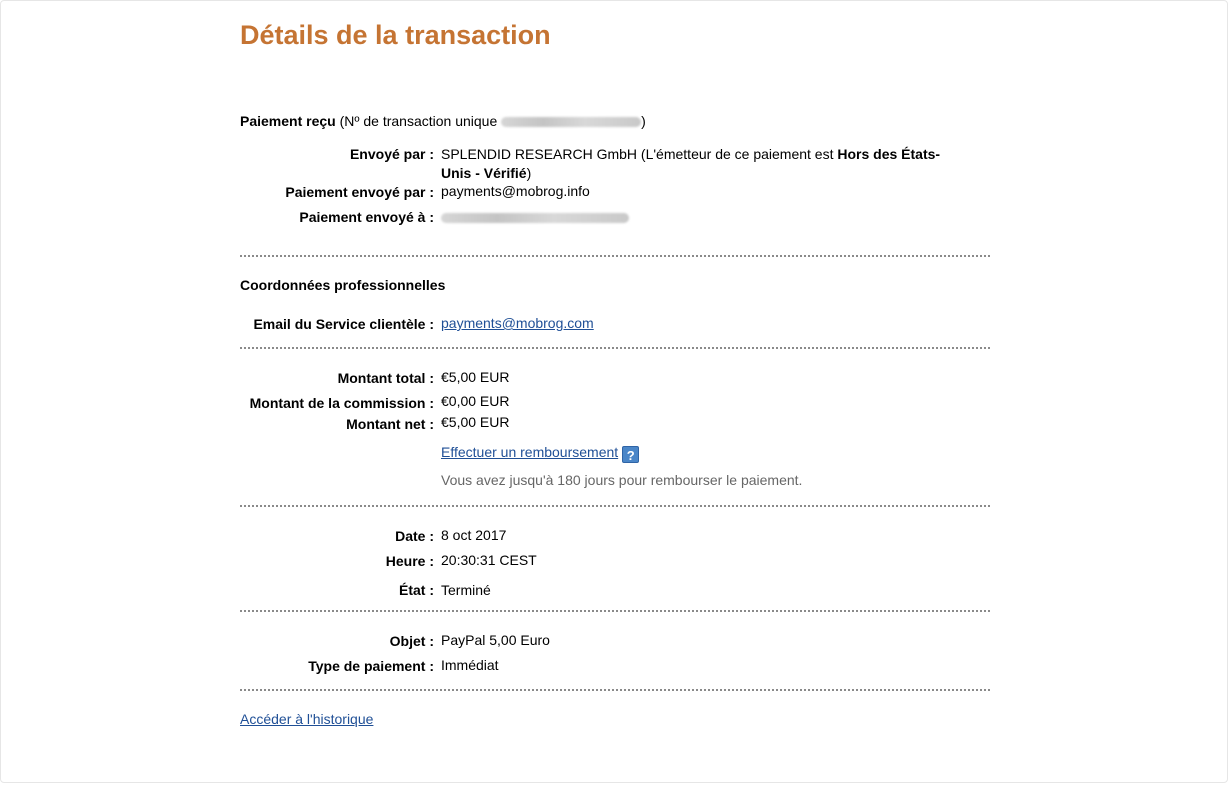 The height and width of the screenshot is (785, 1230). I want to click on sent-to-label: Paiement envoyé à :, so click(366, 217).